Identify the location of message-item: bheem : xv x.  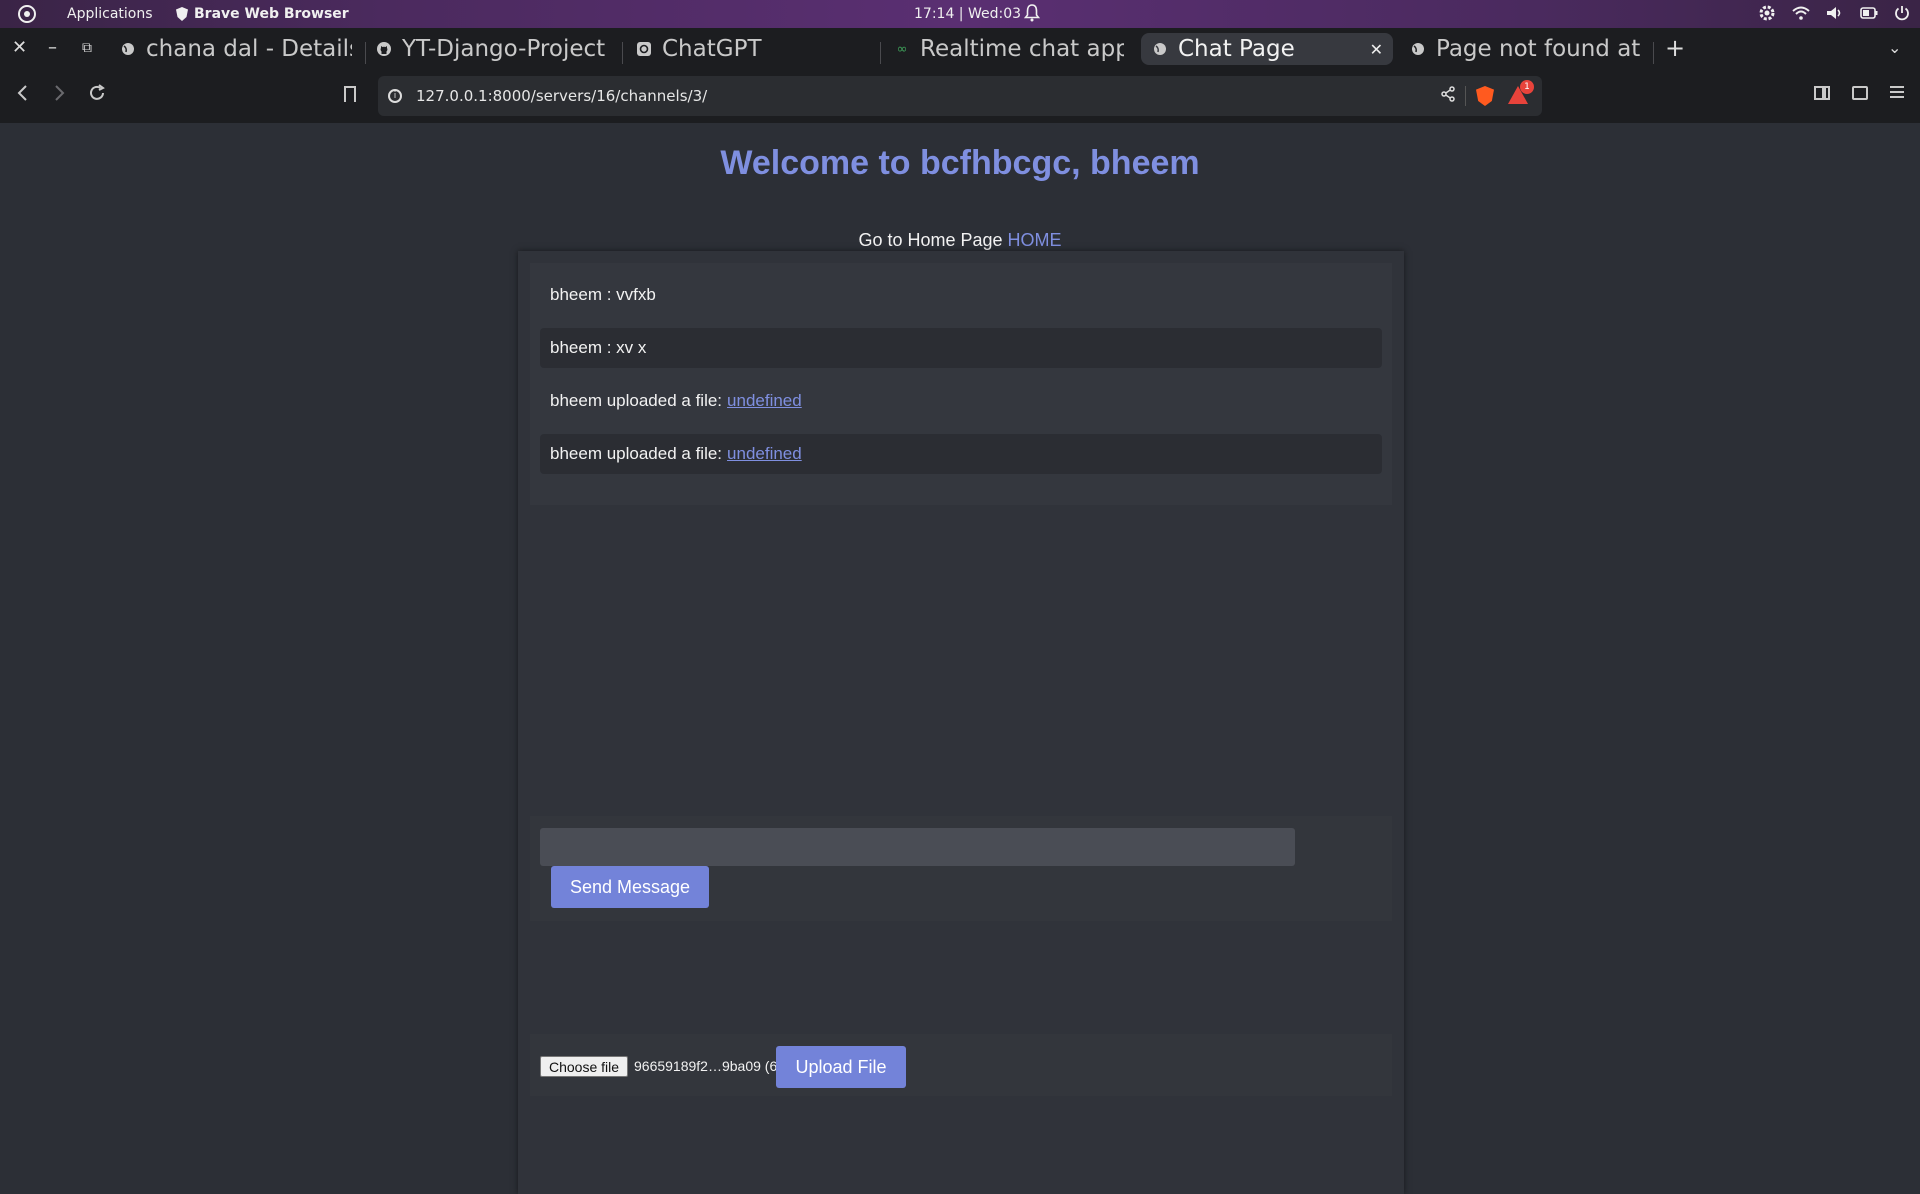
(961, 348).